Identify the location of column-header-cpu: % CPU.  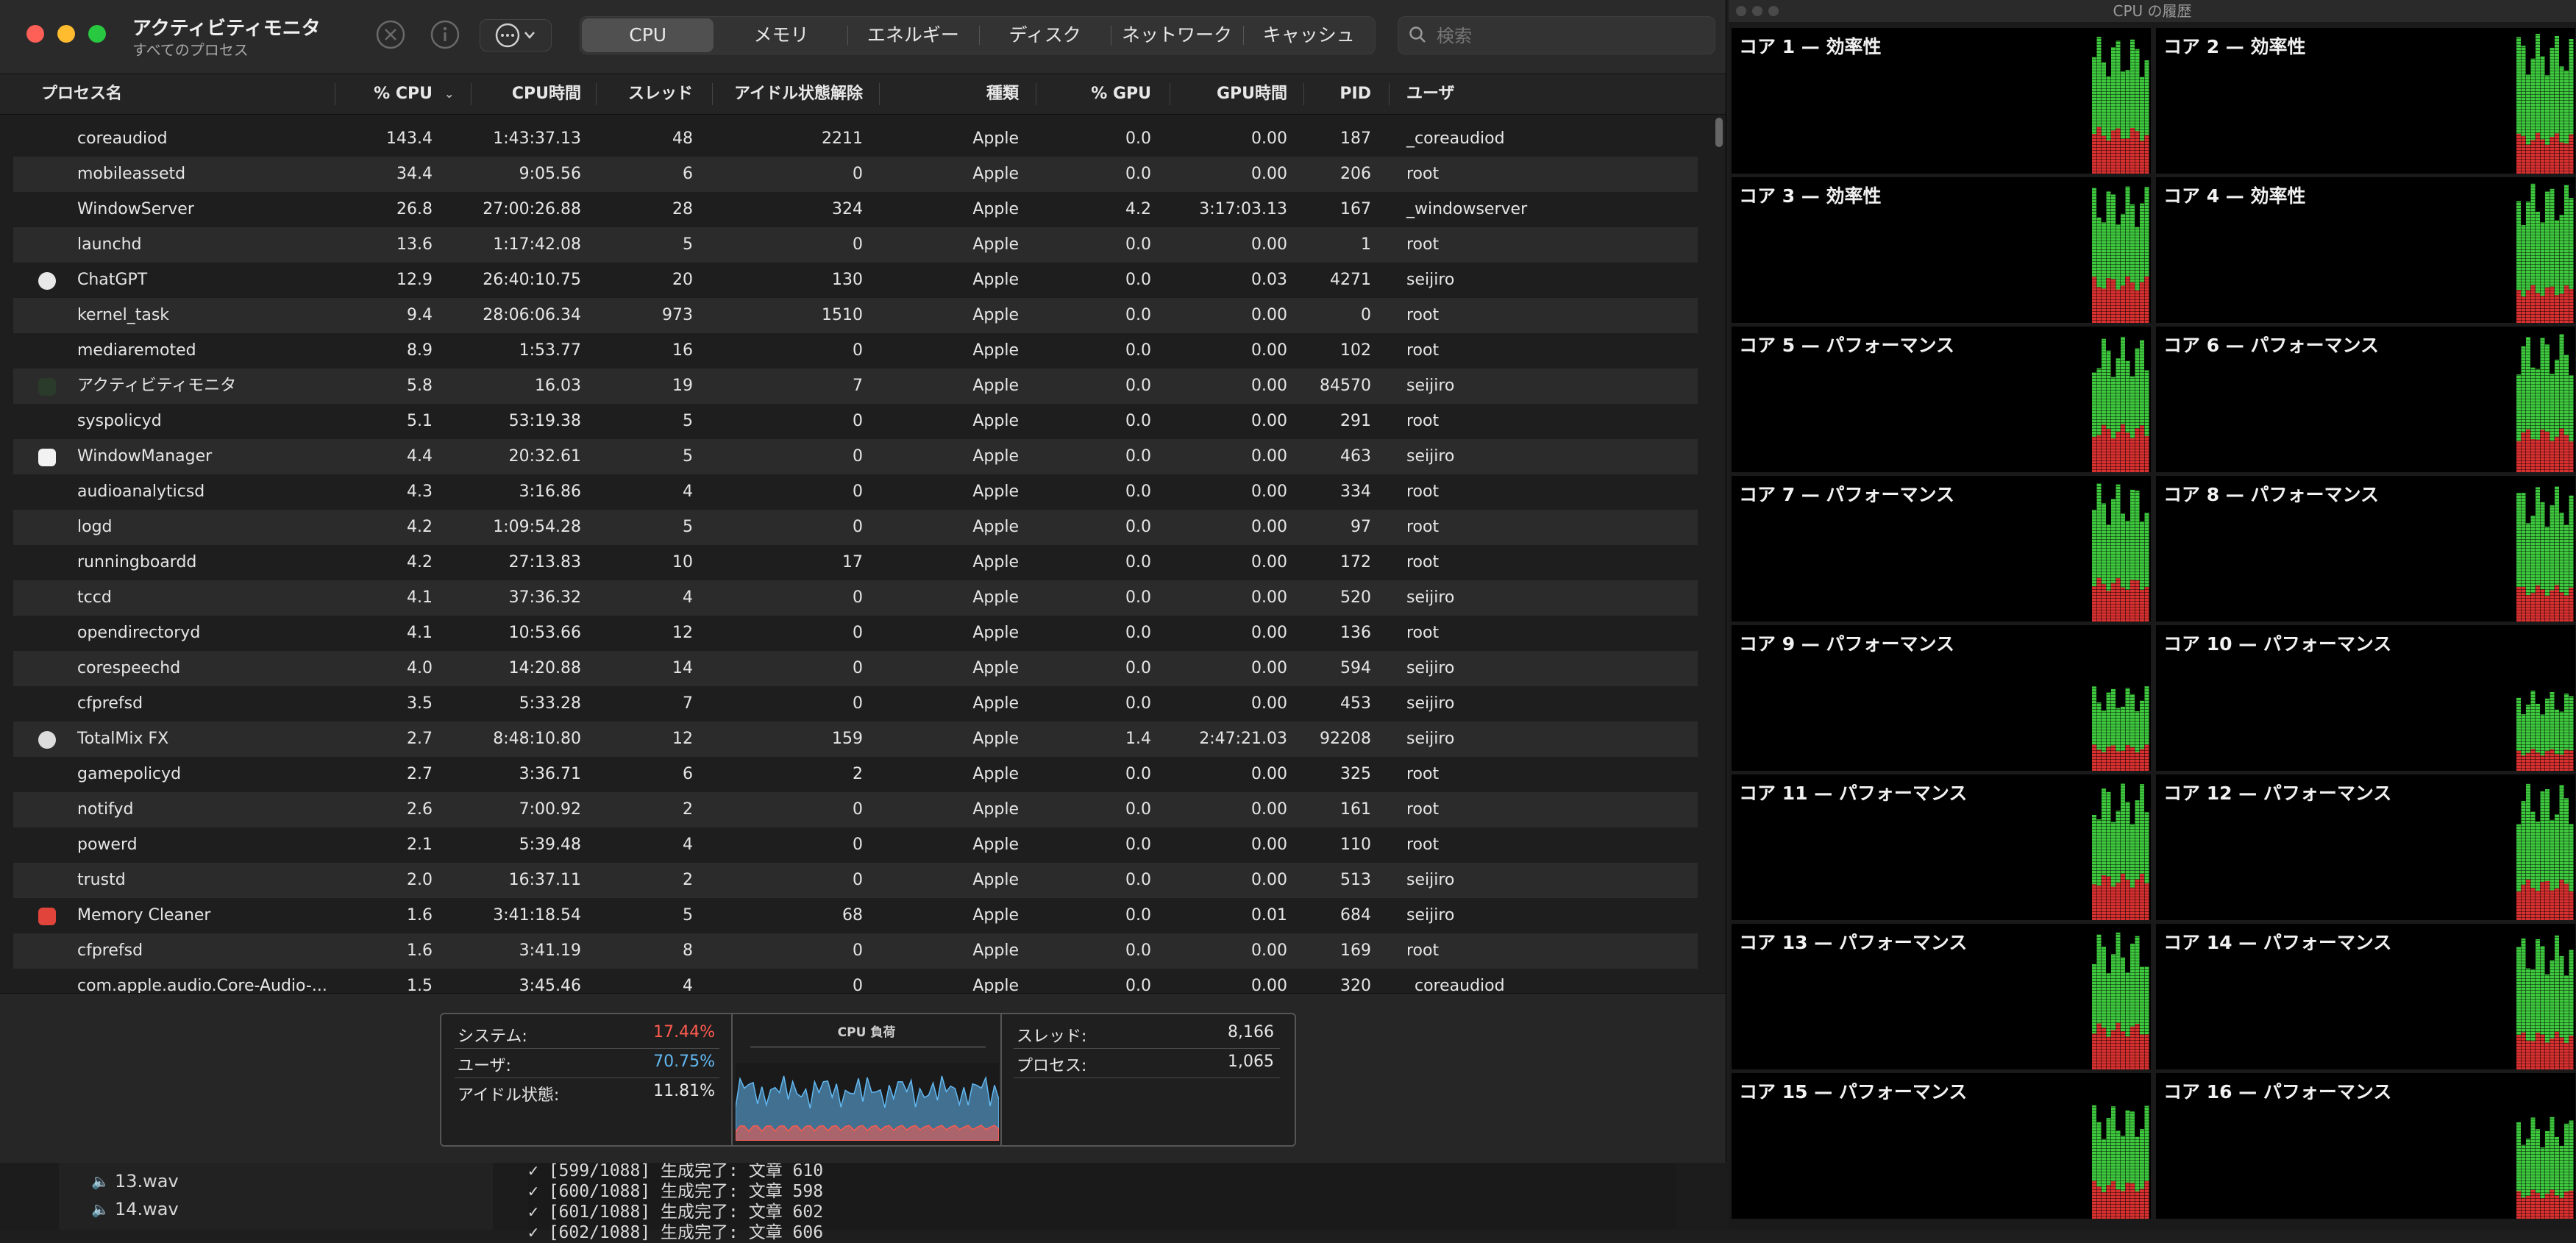
(385, 94).